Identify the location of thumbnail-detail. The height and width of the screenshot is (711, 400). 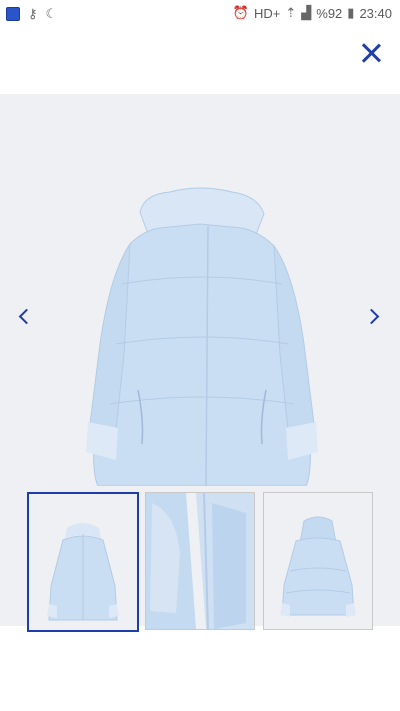
(200, 561).